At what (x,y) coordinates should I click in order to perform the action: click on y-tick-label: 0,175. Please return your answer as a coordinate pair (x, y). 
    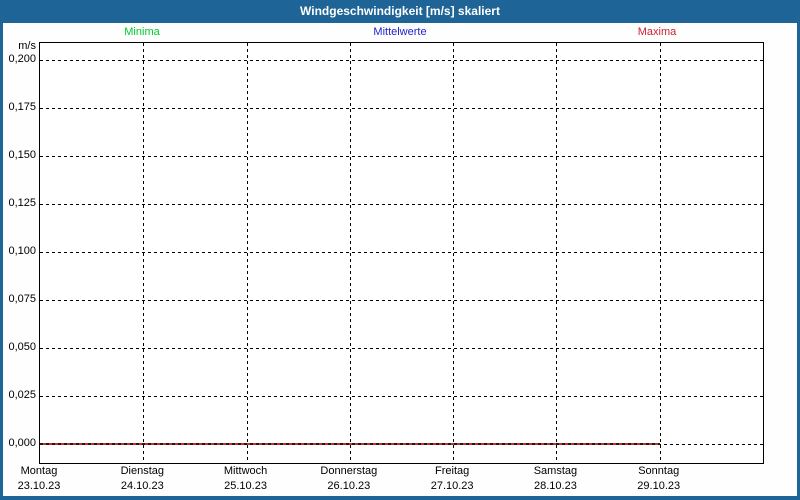
    Looking at the image, I should click on (22, 107).